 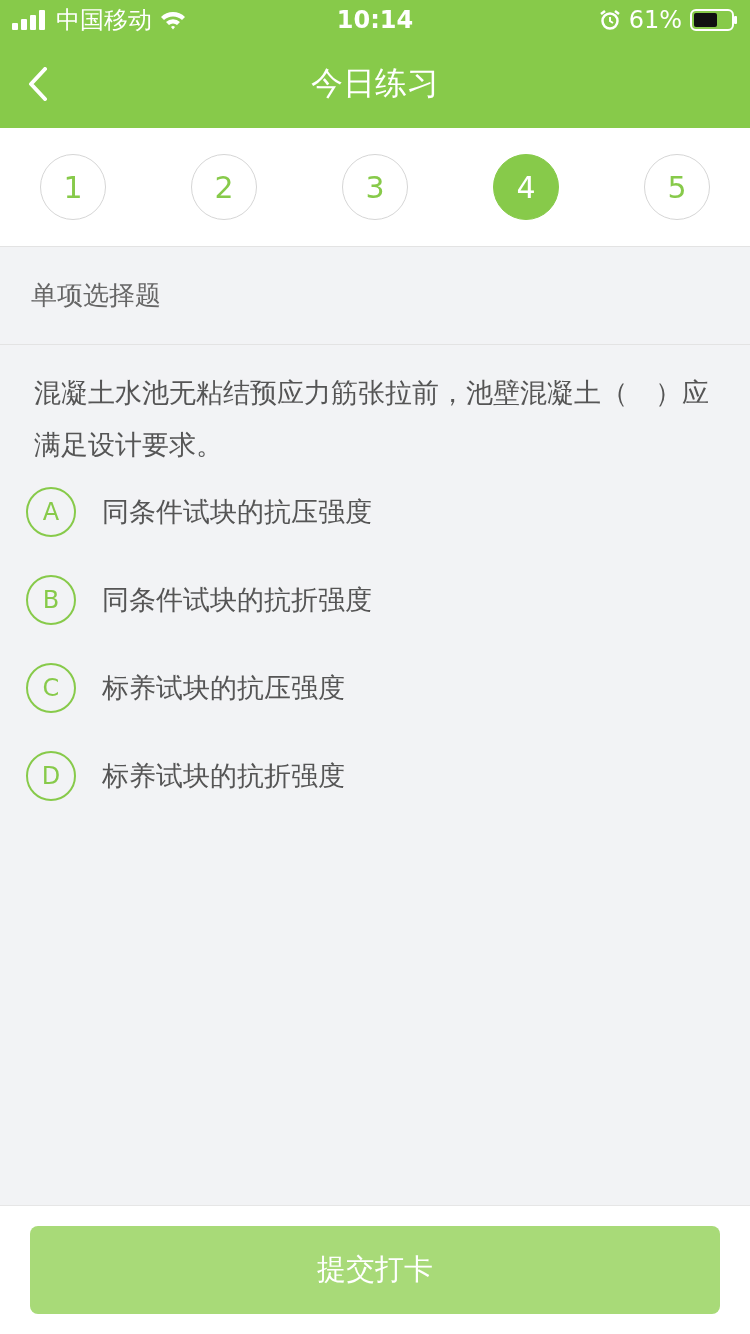 I want to click on signal-icon, so click(x=30, y=20).